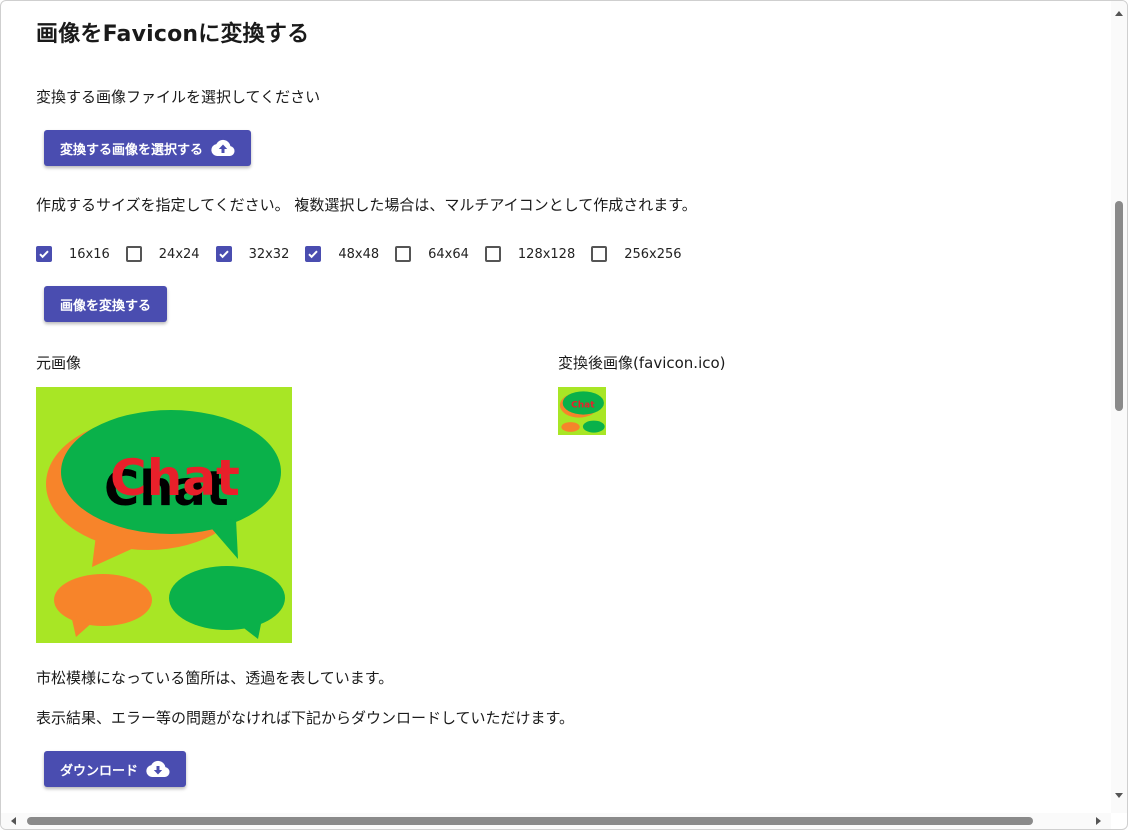 The width and height of the screenshot is (1128, 830). What do you see at coordinates (59, 363) in the screenshot?
I see `original-image-label: 元画像` at bounding box center [59, 363].